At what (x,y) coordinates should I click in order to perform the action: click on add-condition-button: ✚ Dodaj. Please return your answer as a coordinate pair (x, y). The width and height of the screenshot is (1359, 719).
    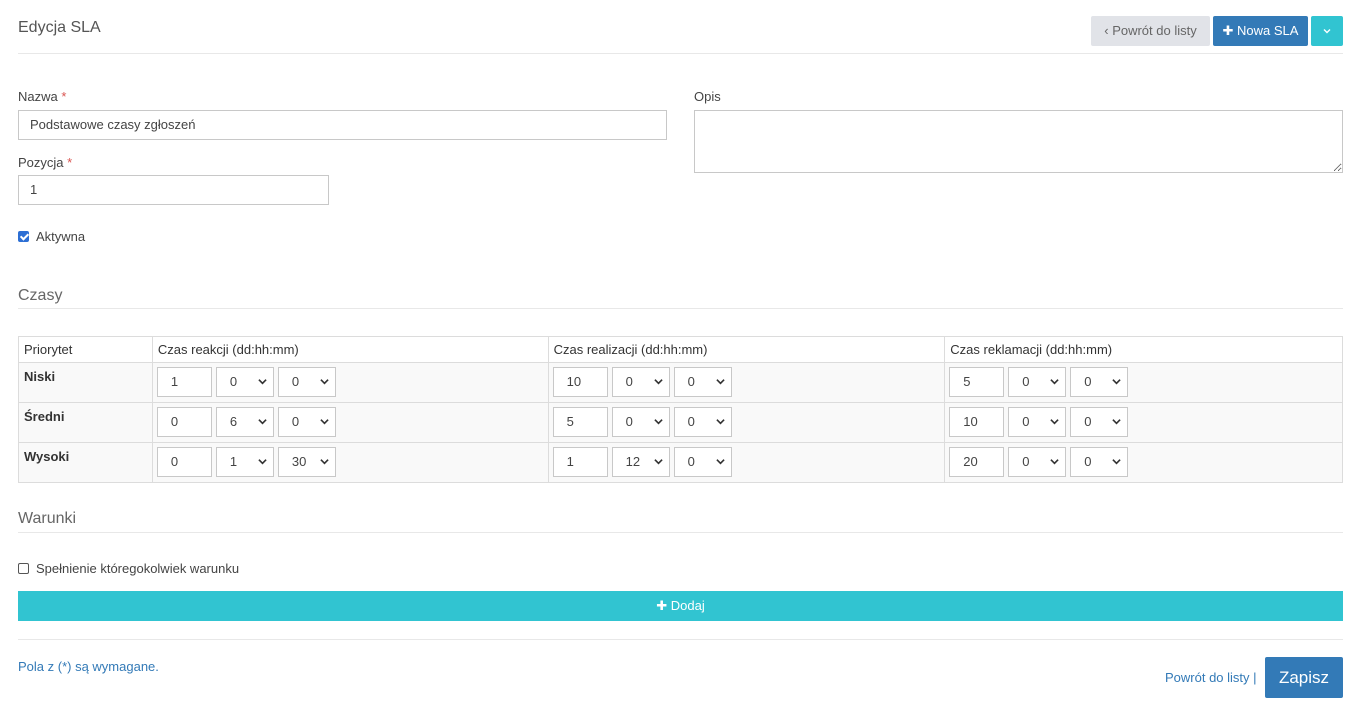
    Looking at the image, I should click on (680, 606).